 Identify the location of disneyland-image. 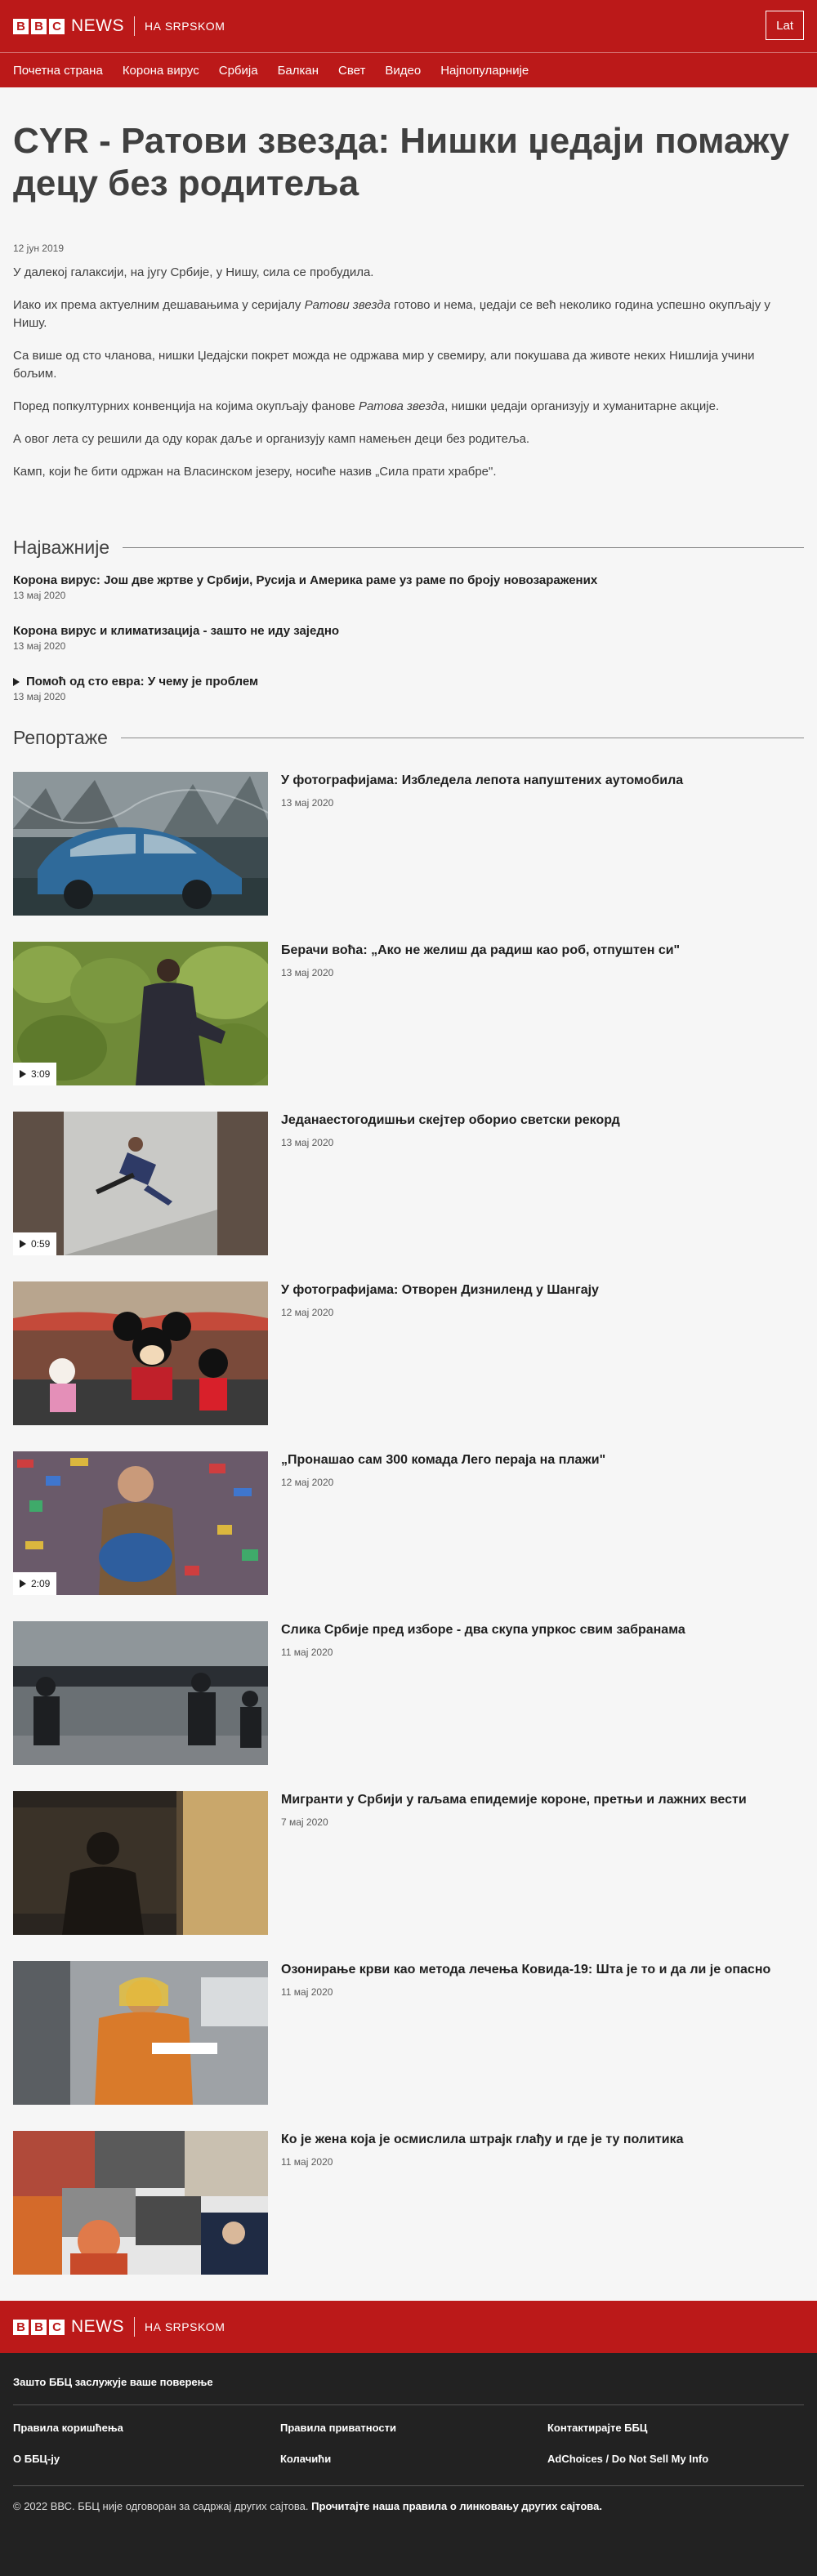
(140, 1353).